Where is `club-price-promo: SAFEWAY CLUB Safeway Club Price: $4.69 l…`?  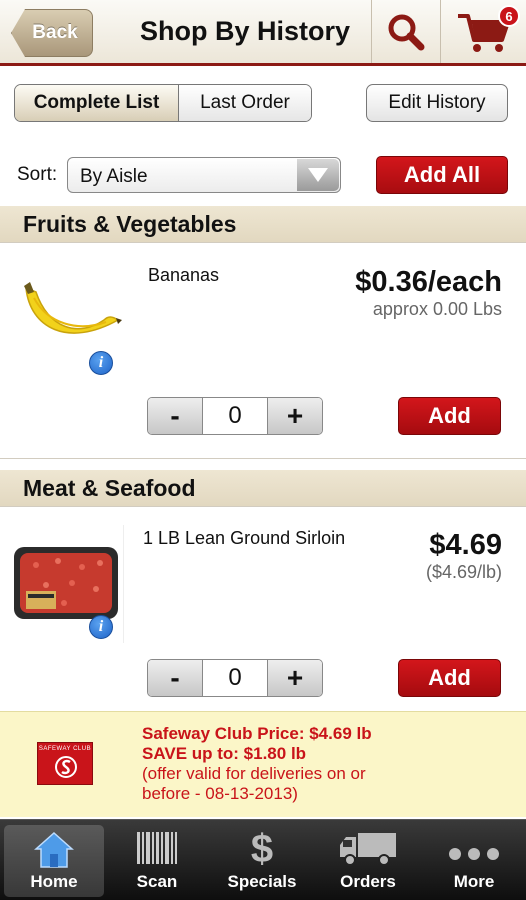
club-price-promo: SAFEWAY CLUB Safeway Club Price: $4.69 l… is located at coordinates (263, 764).